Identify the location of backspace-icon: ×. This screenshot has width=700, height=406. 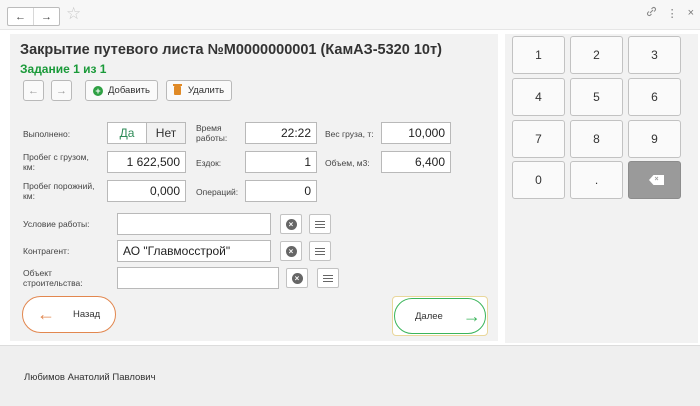
(656, 180).